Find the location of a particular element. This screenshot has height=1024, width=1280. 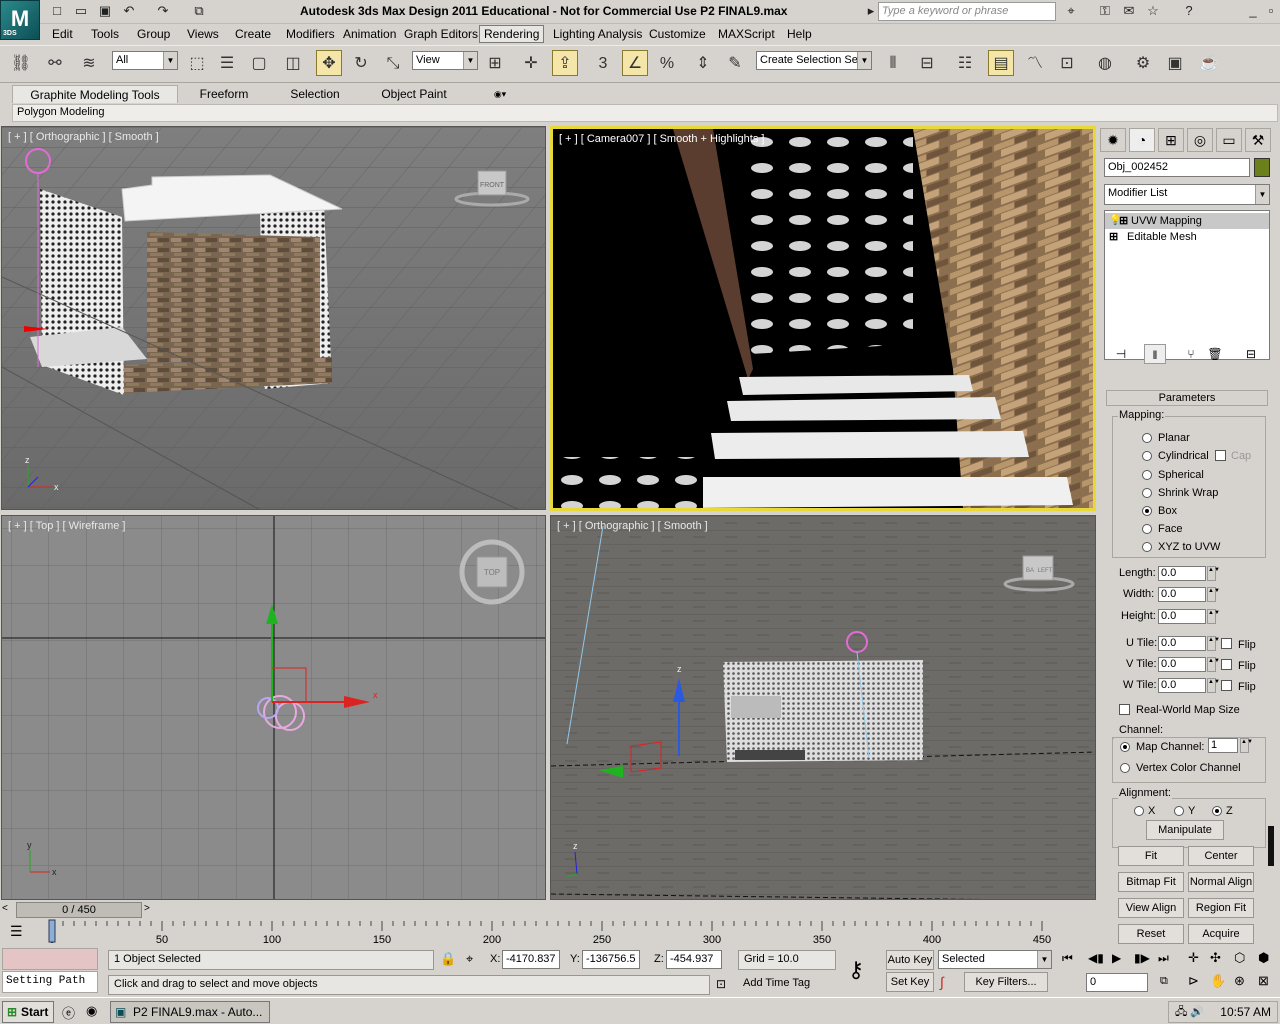

select-object-icon: ⬚ is located at coordinates (197, 63).